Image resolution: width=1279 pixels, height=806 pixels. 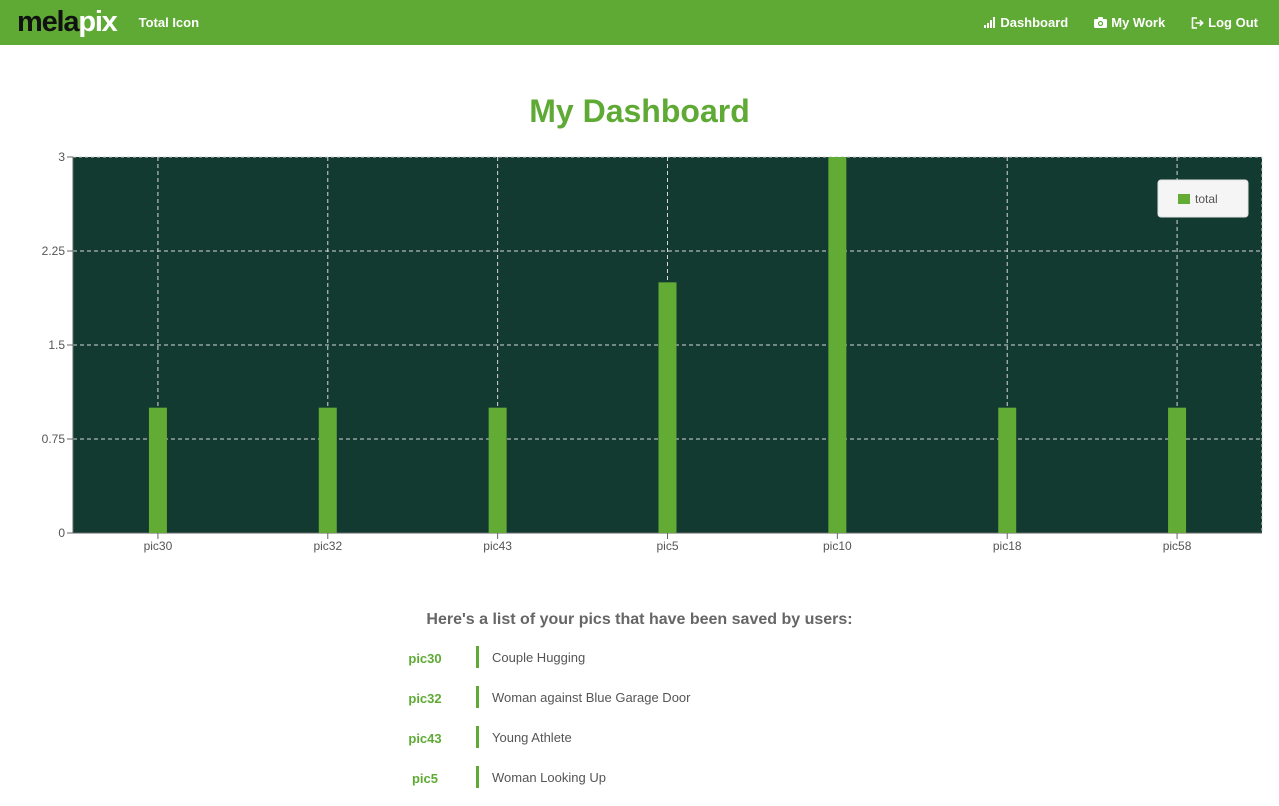 I want to click on nav-my-work-link: My Work, so click(x=1129, y=22).